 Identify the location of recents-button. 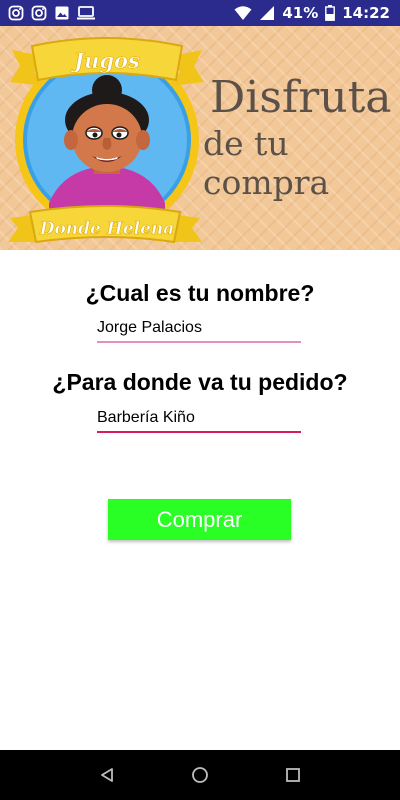
(293, 775).